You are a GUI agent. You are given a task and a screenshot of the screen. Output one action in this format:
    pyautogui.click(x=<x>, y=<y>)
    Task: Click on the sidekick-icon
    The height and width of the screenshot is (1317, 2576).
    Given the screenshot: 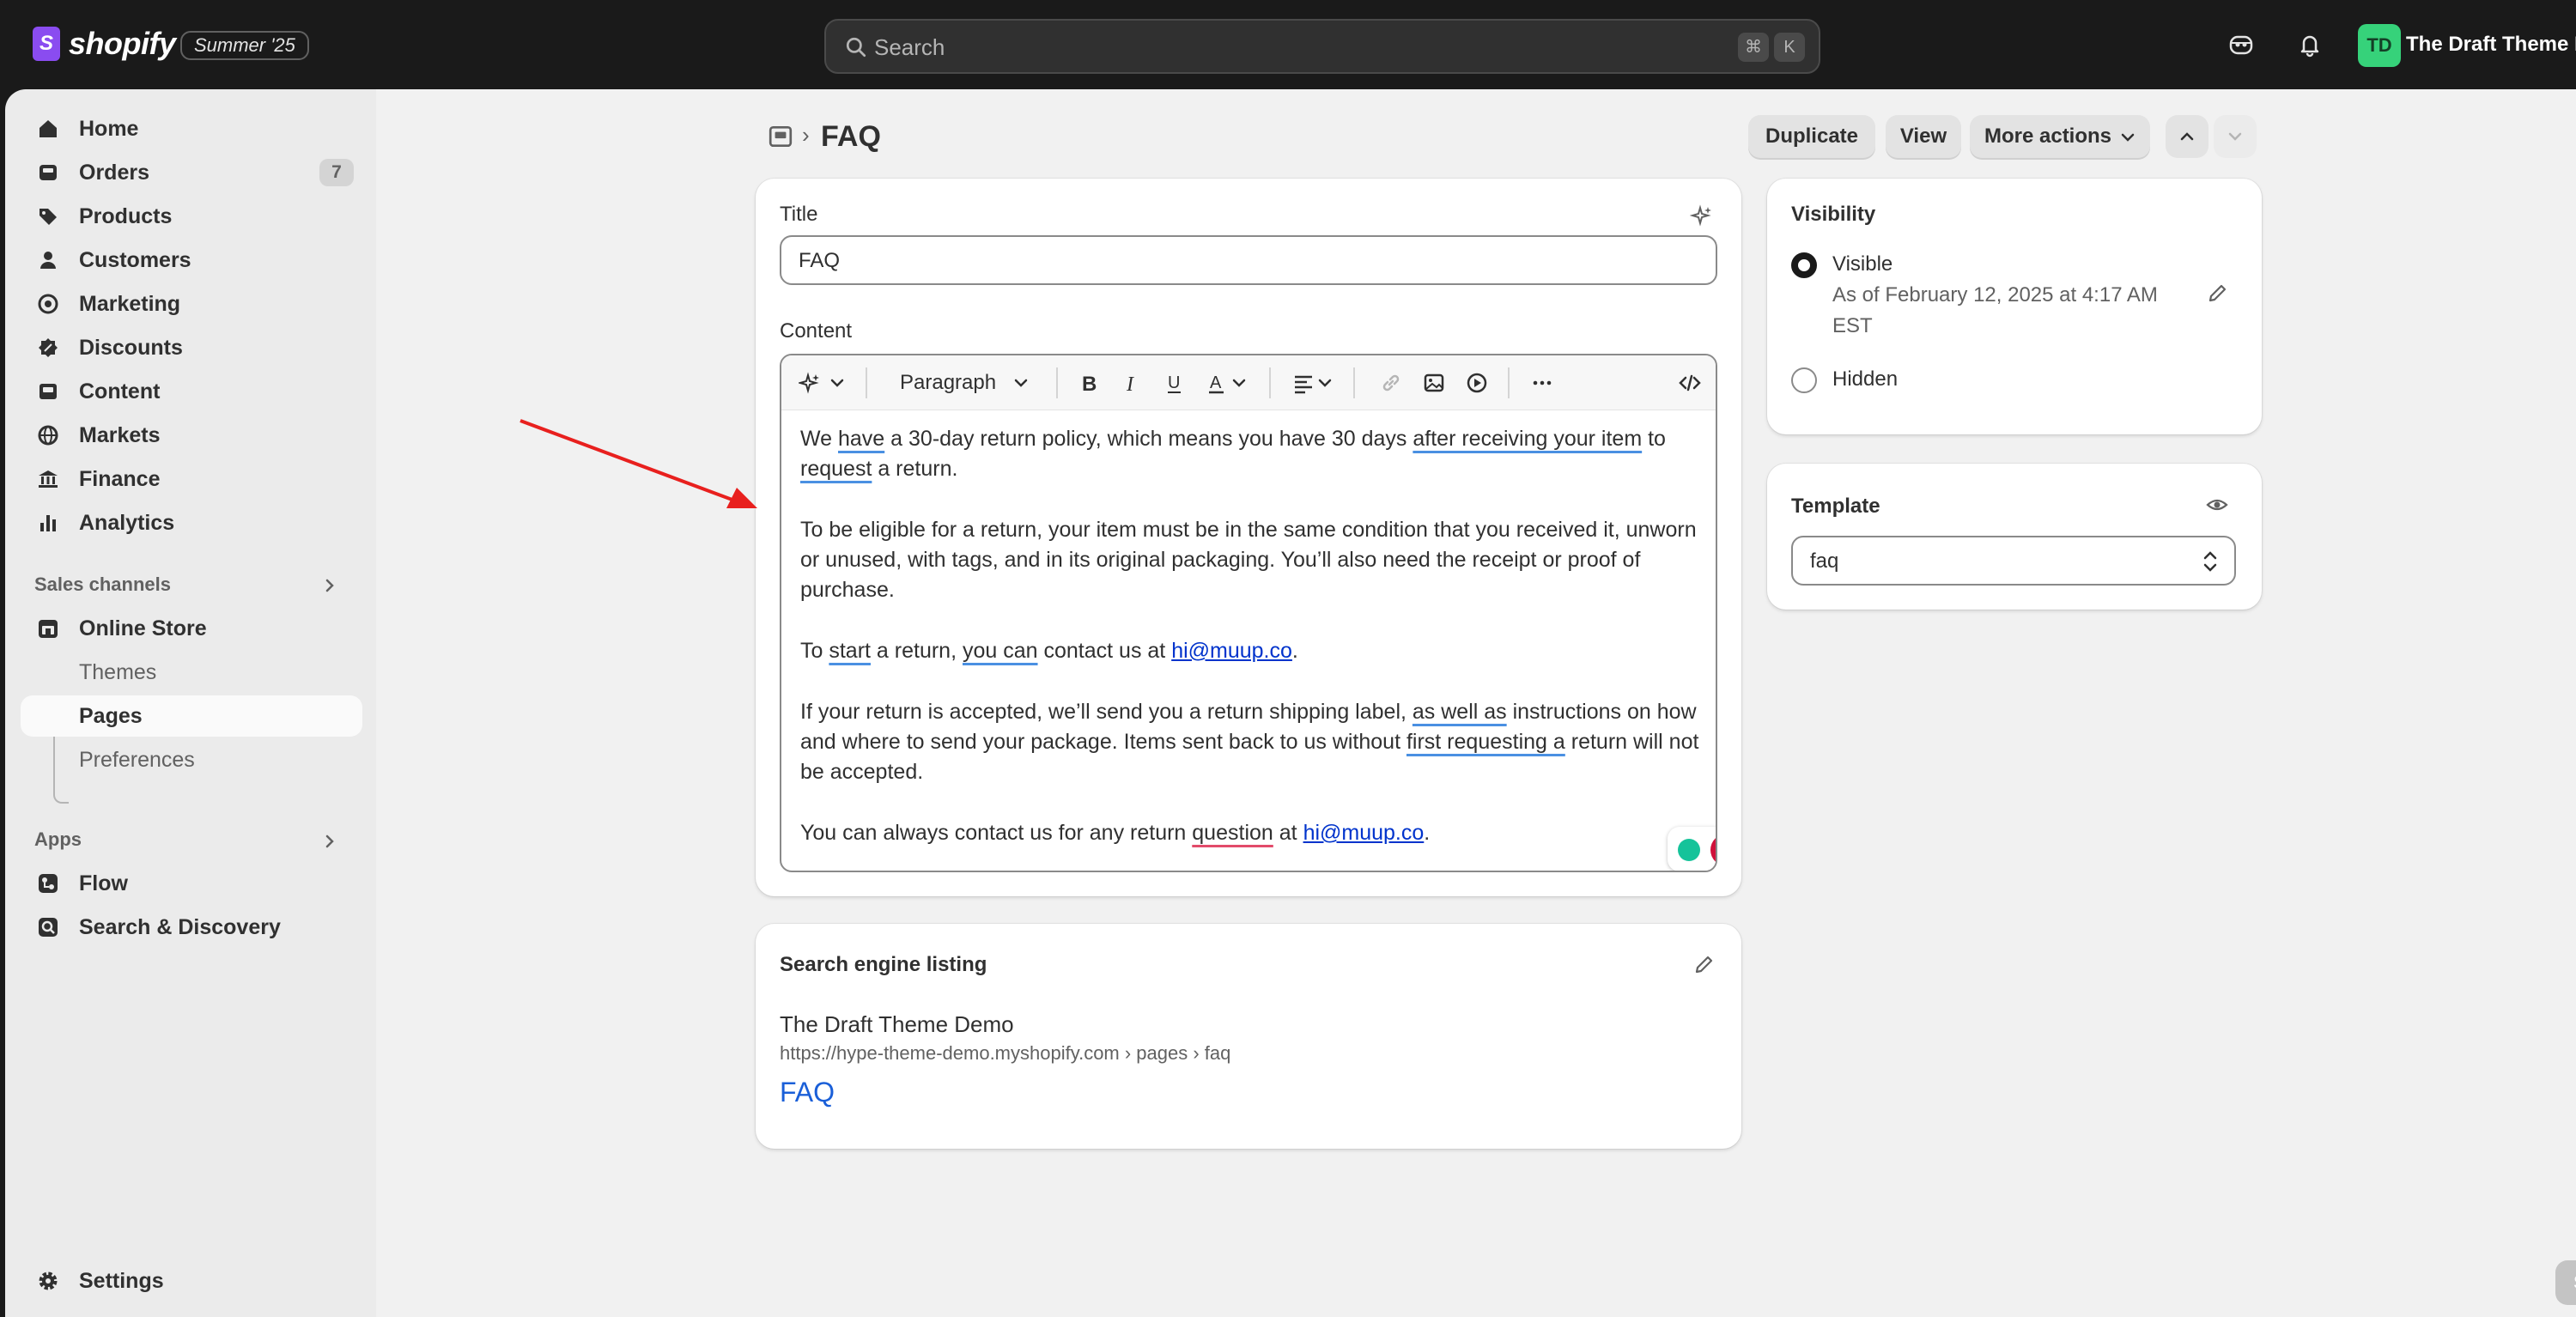 What is the action you would take?
    pyautogui.click(x=2241, y=45)
    